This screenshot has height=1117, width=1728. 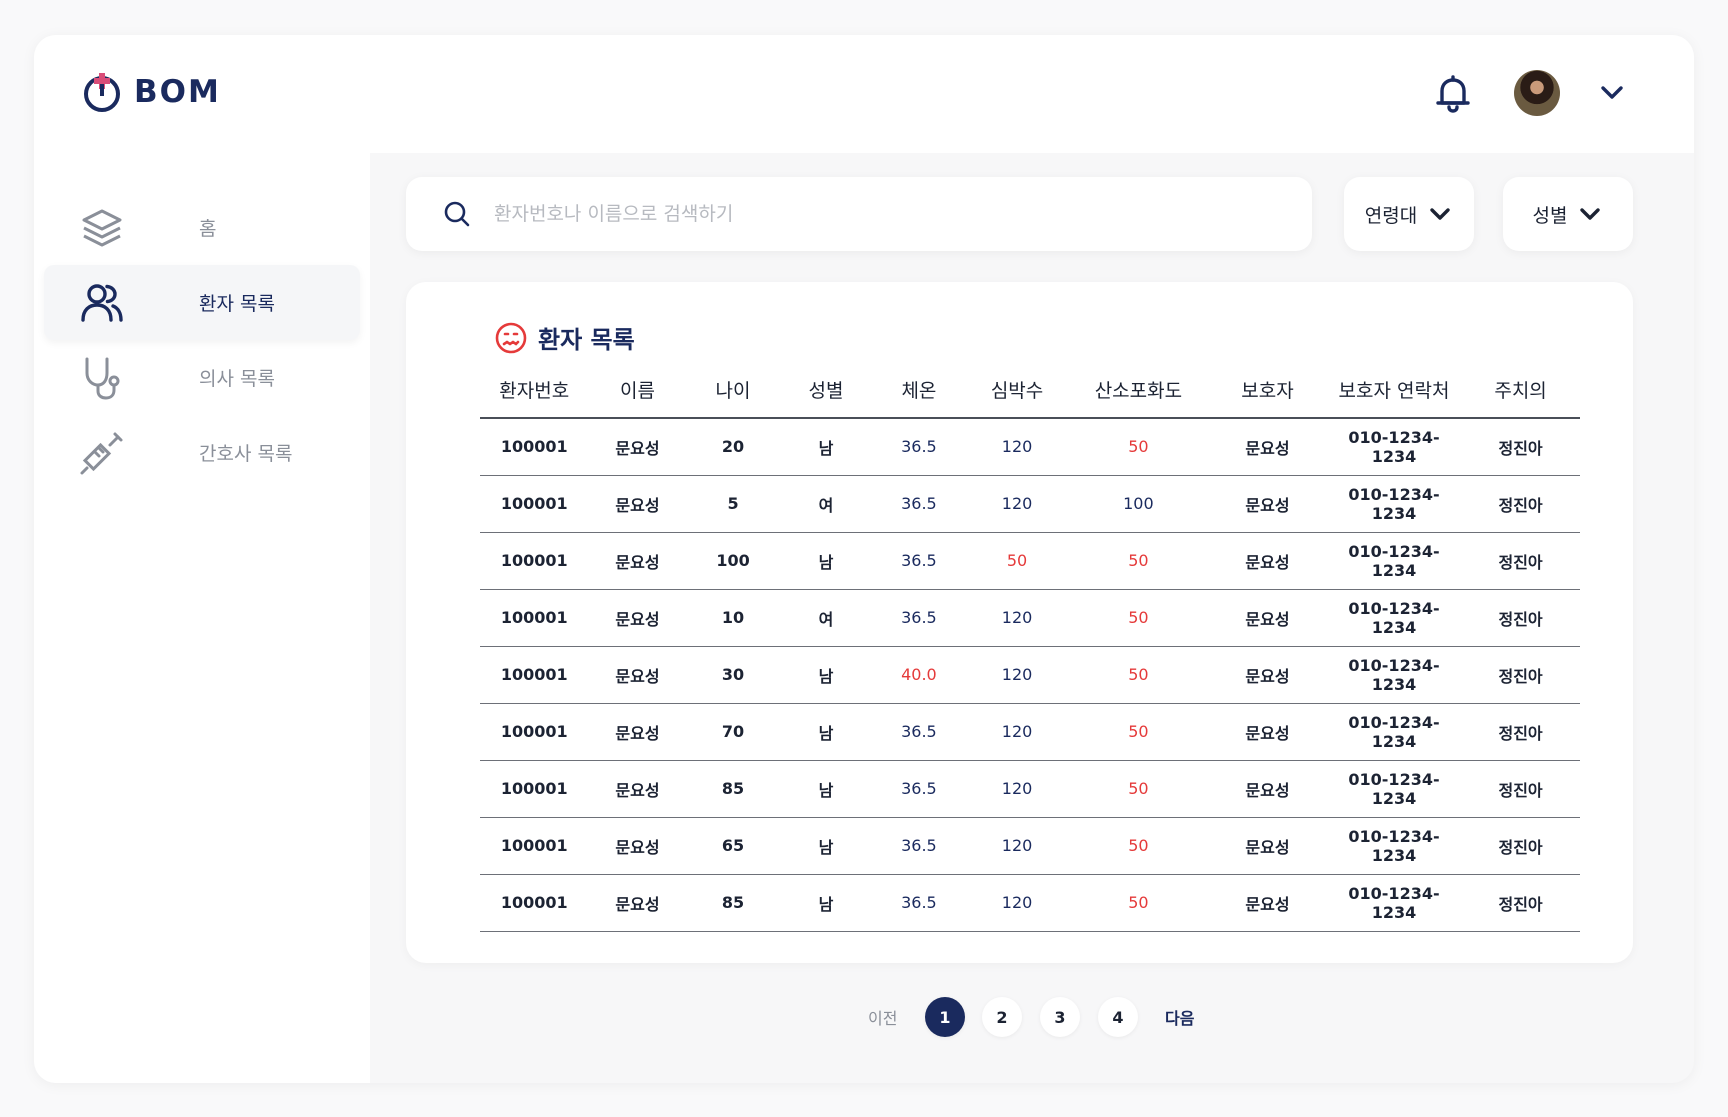 What do you see at coordinates (1391, 215) in the screenshot?
I see `age-filter-label: 연령대` at bounding box center [1391, 215].